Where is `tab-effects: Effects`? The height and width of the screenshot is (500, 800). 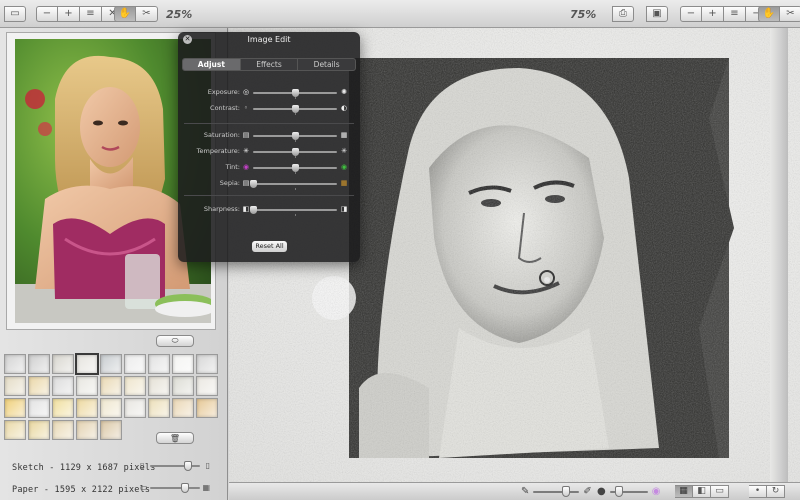
tab-effects: Effects is located at coordinates (270, 64).